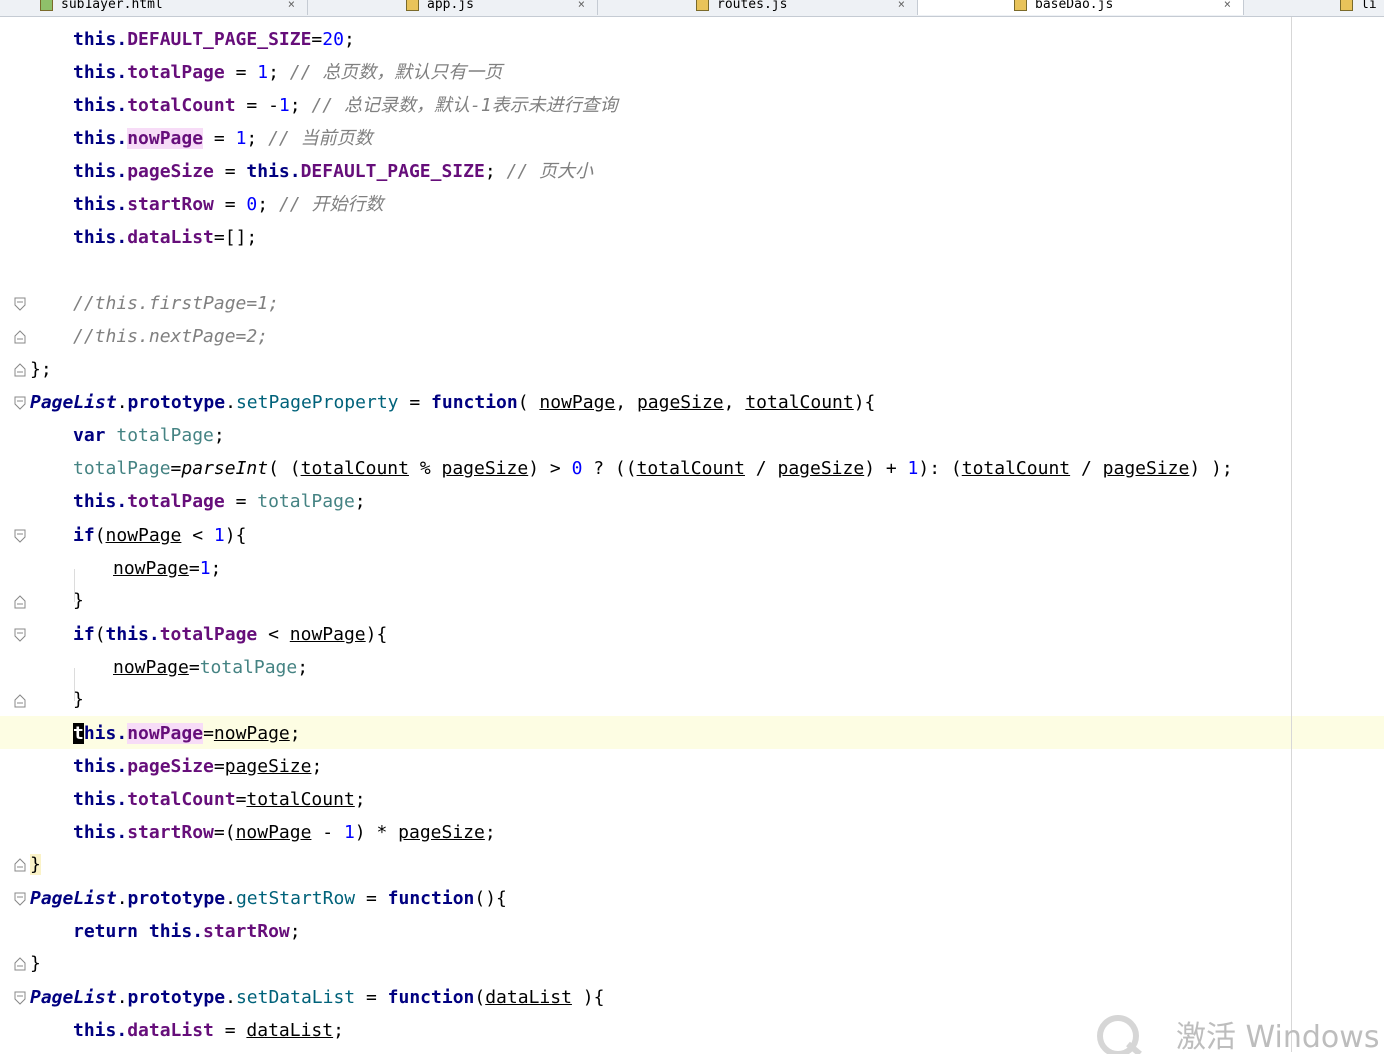  What do you see at coordinates (187, 733) in the screenshot?
I see `code-line-current: this.nowPage=nowPage;` at bounding box center [187, 733].